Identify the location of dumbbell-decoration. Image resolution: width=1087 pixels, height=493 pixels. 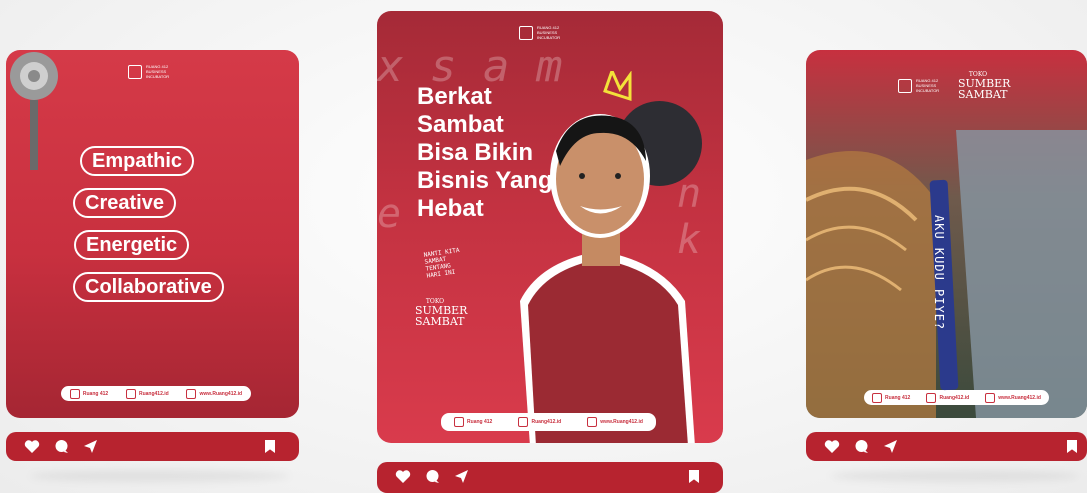
(34, 111).